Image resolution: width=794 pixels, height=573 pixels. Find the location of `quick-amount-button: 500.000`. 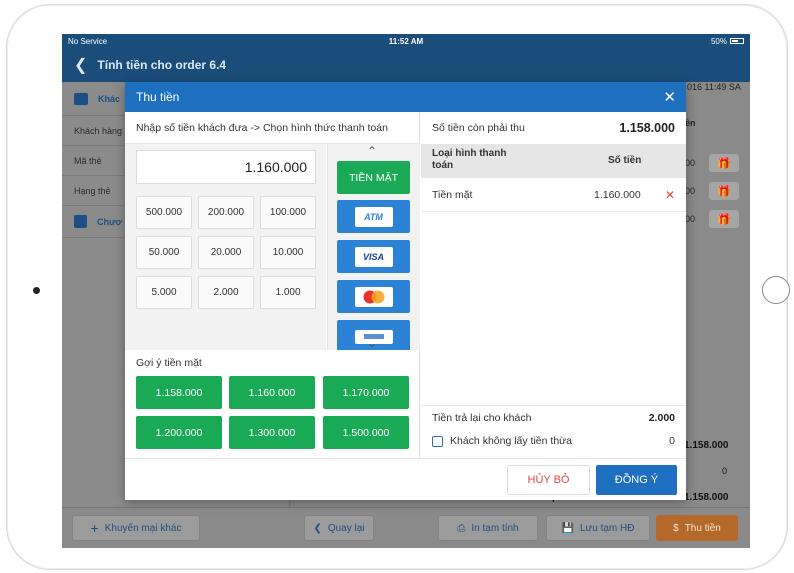

quick-amount-button: 500.000 is located at coordinates (164, 212).